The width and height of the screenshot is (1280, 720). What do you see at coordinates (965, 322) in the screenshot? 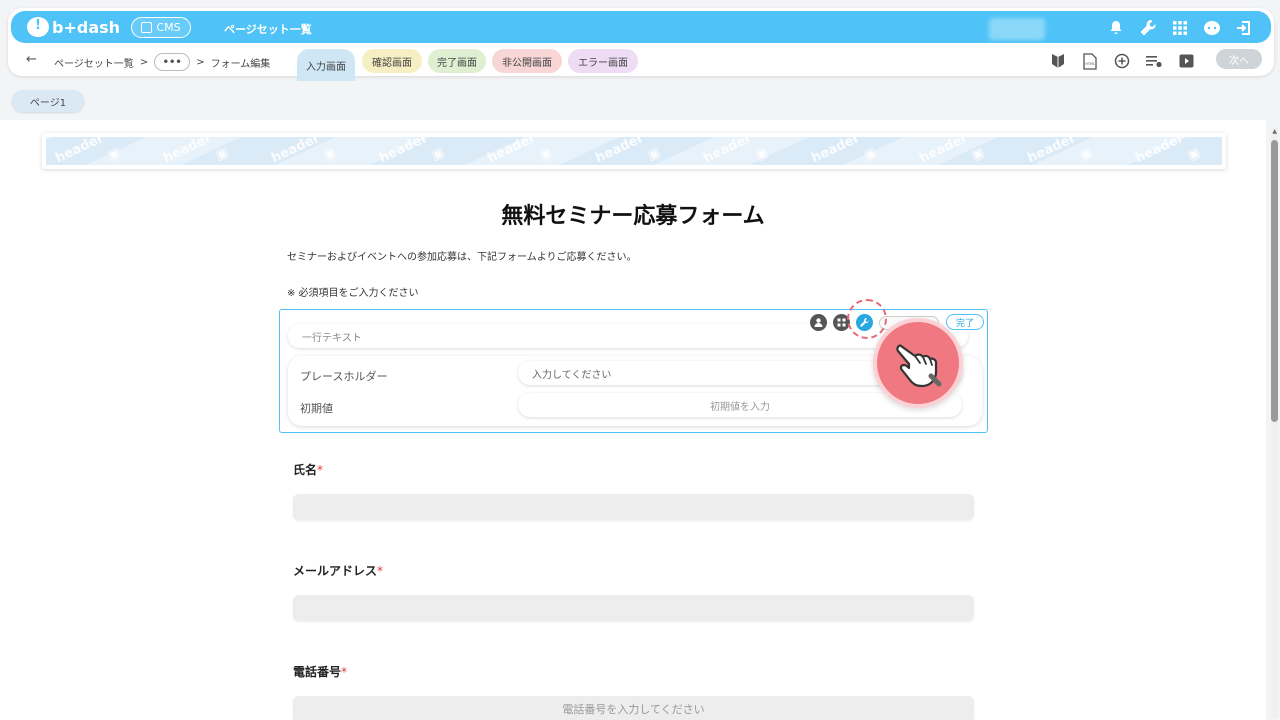
I see `done-button: 完了` at bounding box center [965, 322].